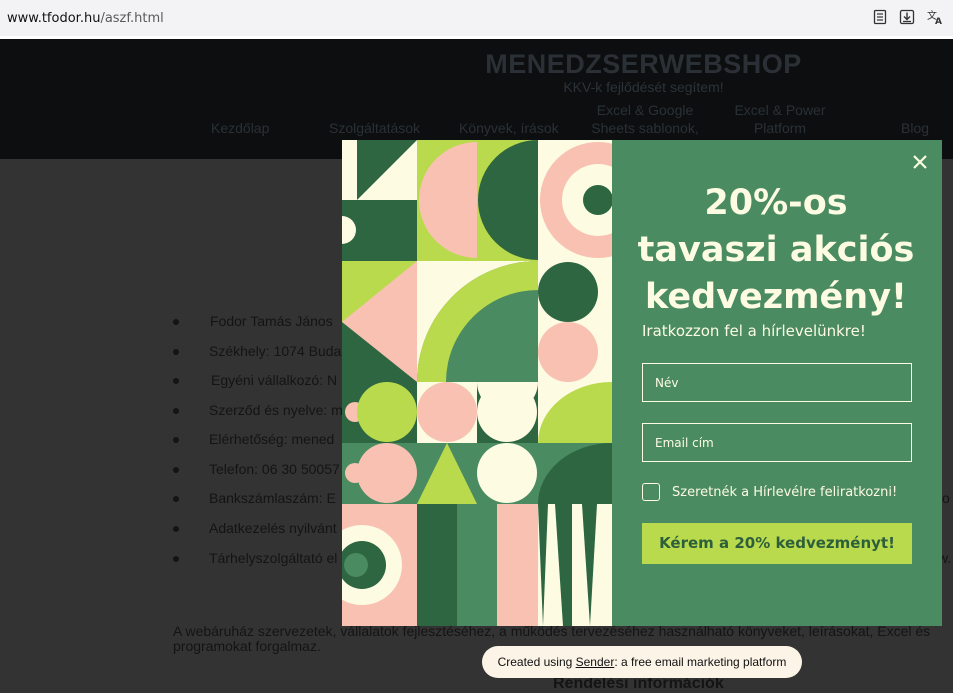  I want to click on credit-prefix: Created using, so click(536, 662).